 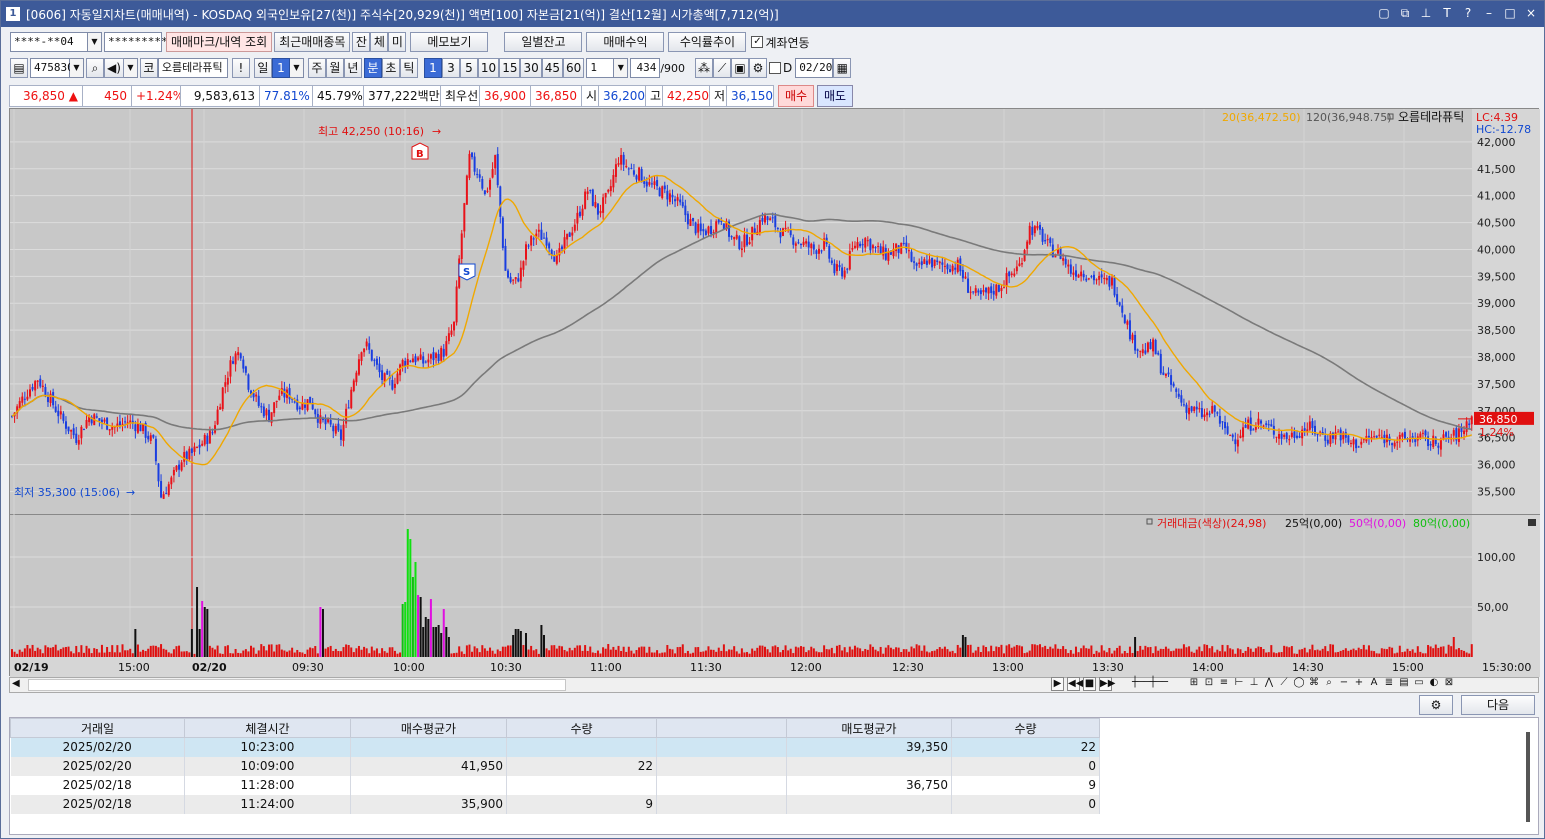 I want to click on alert-button: !, so click(x=240, y=68).